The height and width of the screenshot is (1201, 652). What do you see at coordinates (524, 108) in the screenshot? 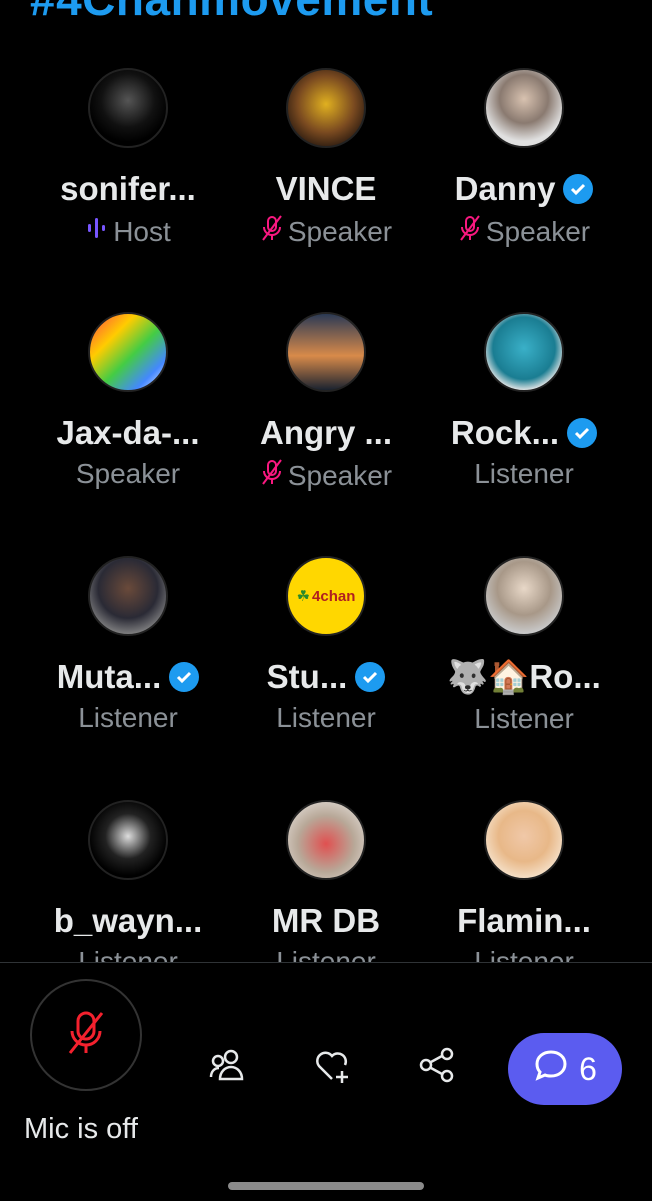
I see `man-portrait-avatar` at bounding box center [524, 108].